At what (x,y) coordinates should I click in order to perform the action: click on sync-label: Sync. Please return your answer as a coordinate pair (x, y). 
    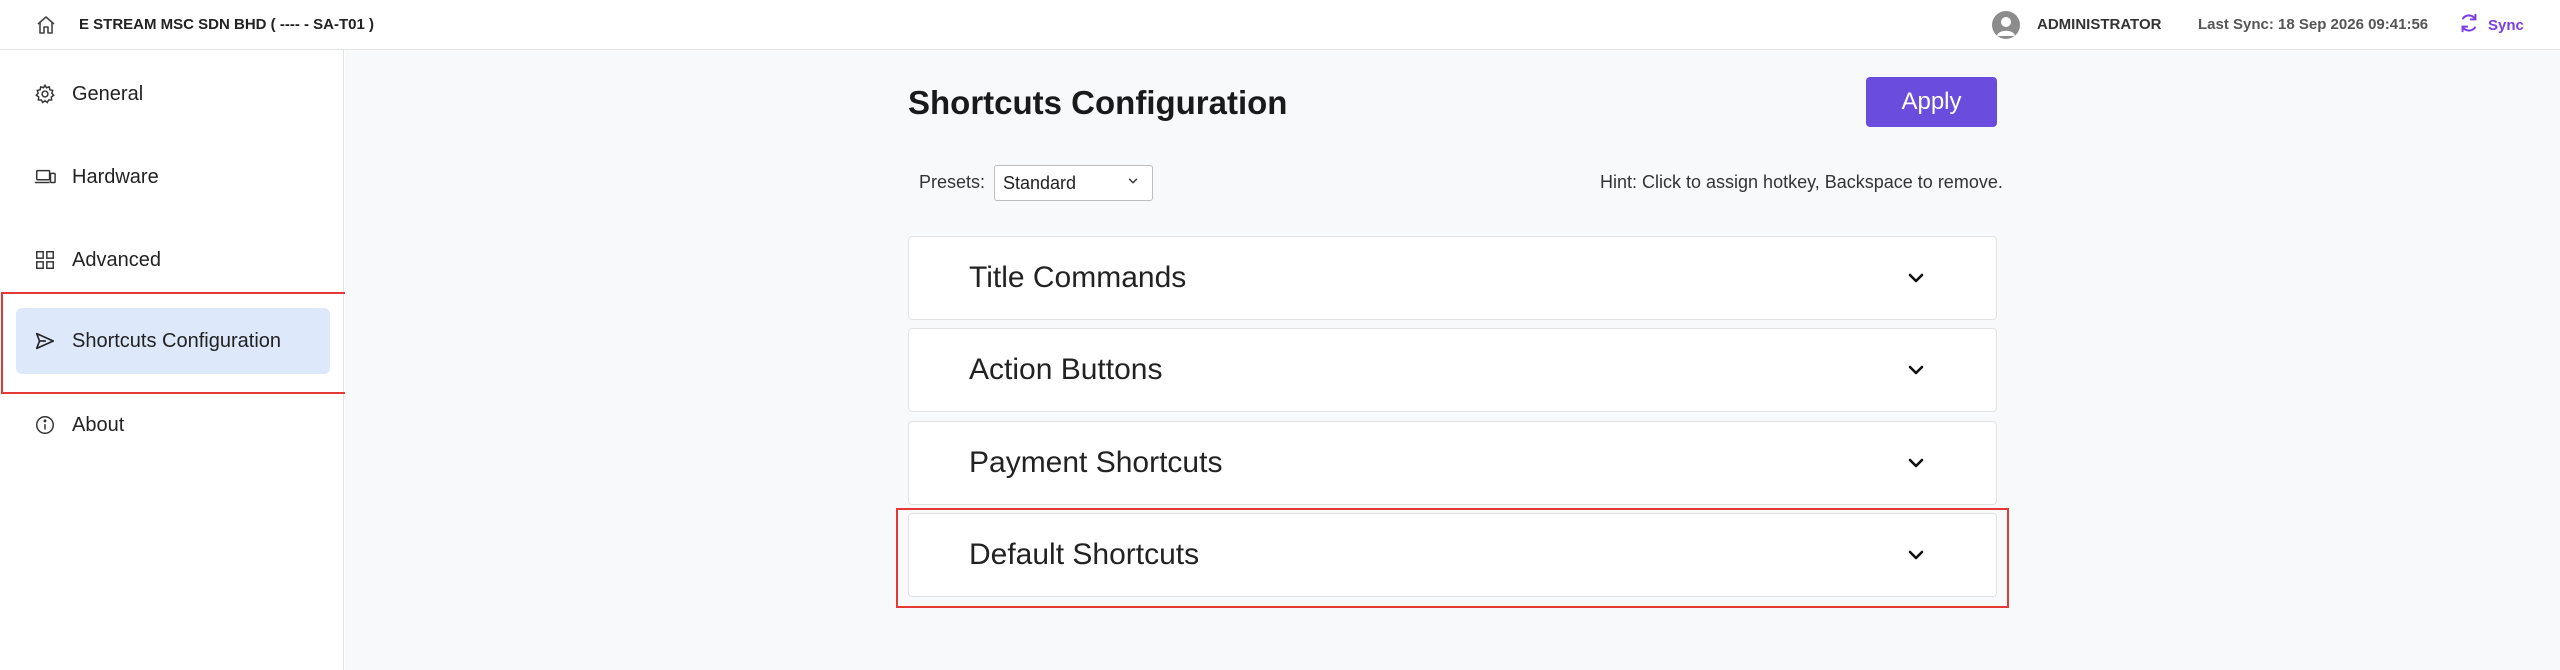
    Looking at the image, I should click on (2506, 25).